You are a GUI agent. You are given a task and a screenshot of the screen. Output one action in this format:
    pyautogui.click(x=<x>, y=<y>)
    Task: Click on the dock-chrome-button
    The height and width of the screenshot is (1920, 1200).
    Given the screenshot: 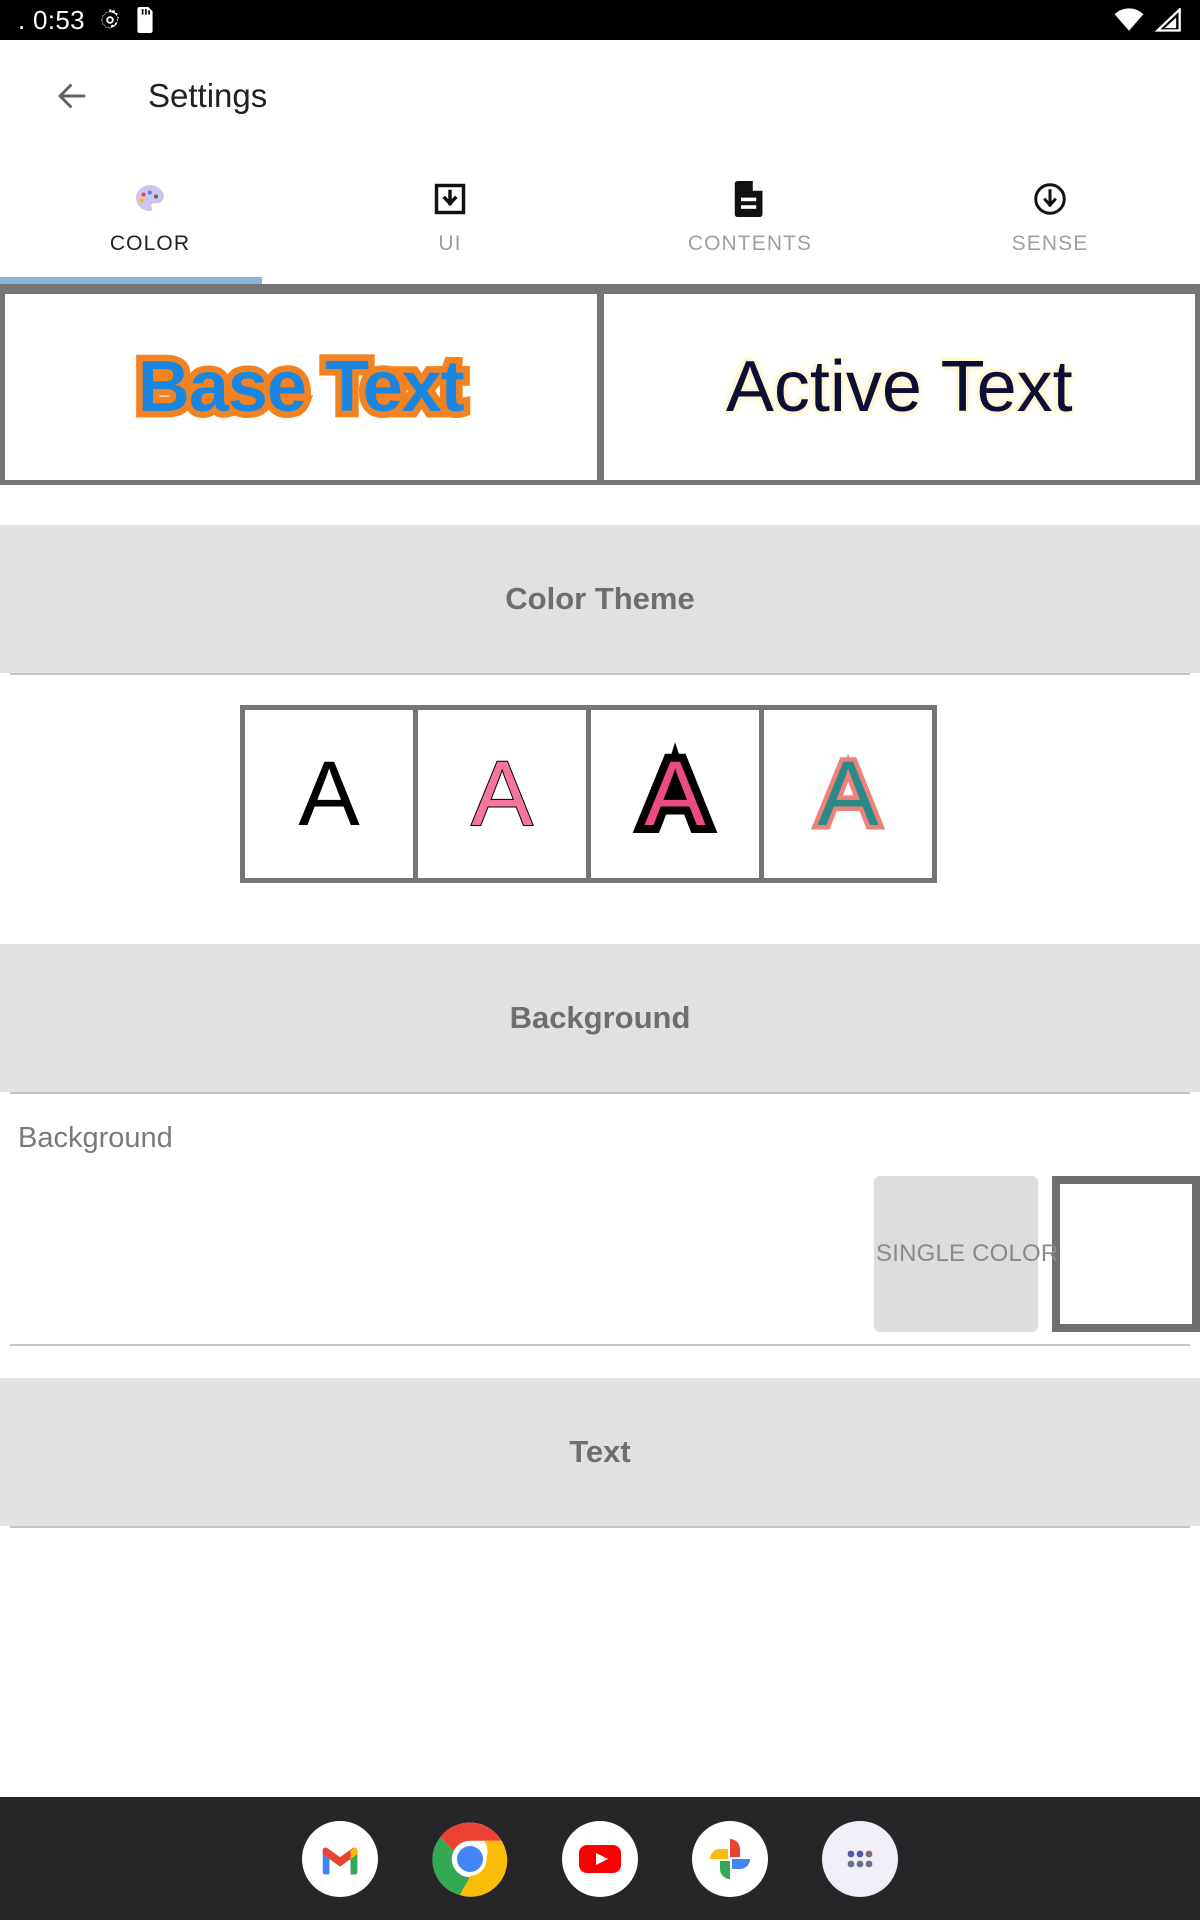 What is the action you would take?
    pyautogui.click(x=470, y=1859)
    